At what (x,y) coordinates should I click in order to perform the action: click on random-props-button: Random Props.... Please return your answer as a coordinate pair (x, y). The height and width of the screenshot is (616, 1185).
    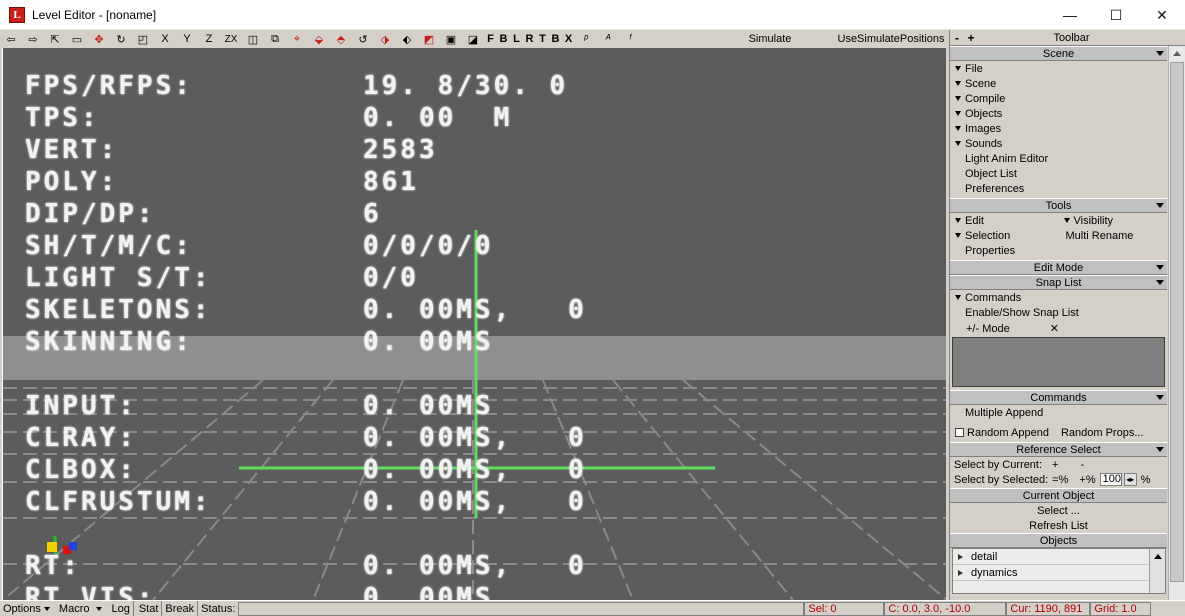
    Looking at the image, I should click on (1102, 433).